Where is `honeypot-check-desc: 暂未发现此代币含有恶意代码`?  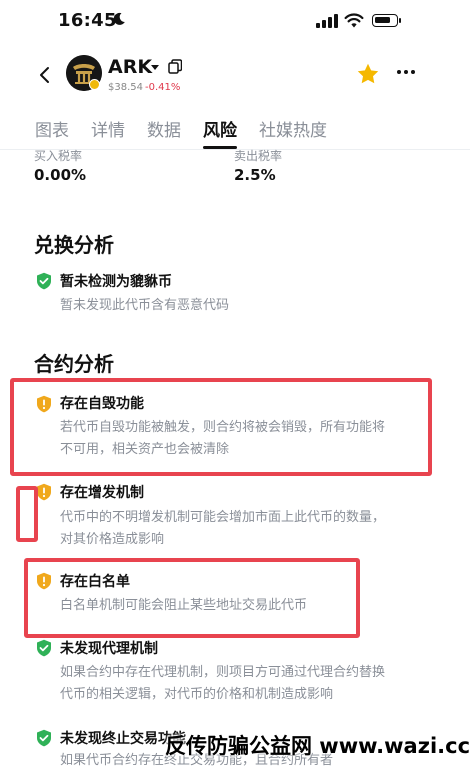 honeypot-check-desc: 暂未发现此代币含有恶意代码 is located at coordinates (145, 305).